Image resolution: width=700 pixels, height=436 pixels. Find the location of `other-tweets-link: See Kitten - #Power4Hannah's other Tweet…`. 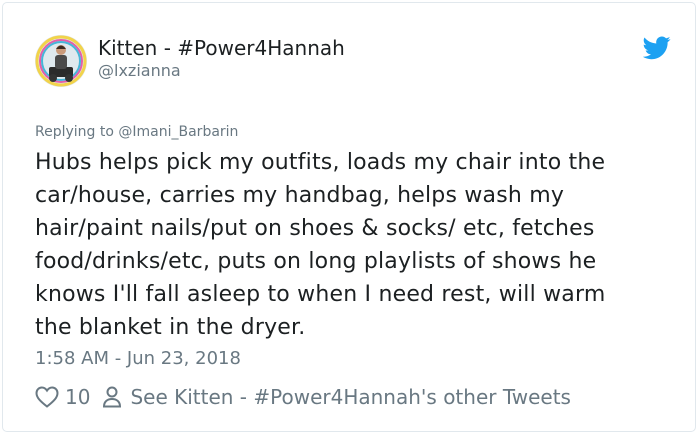

other-tweets-link: See Kitten - #Power4Hannah's other Tweet… is located at coordinates (350, 397).